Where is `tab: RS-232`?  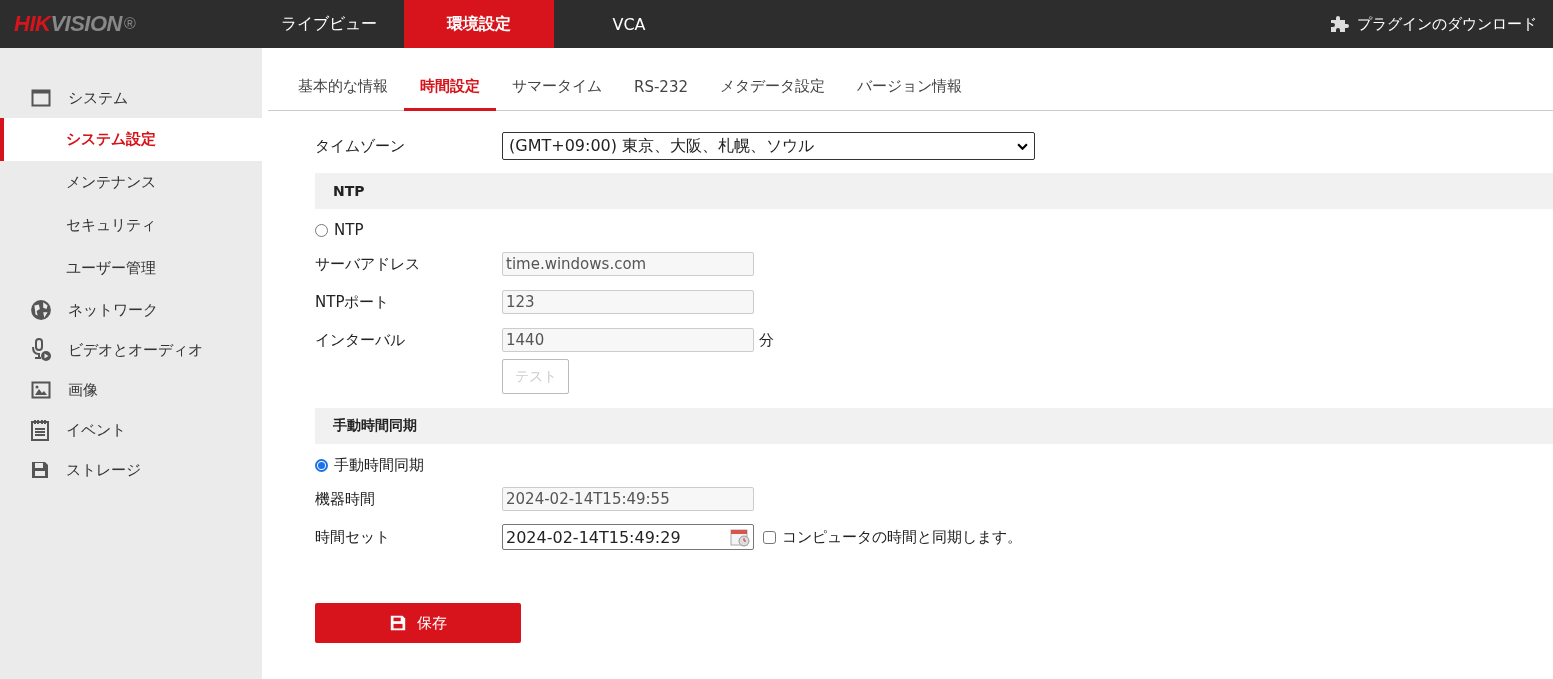 tab: RS-232 is located at coordinates (661, 88).